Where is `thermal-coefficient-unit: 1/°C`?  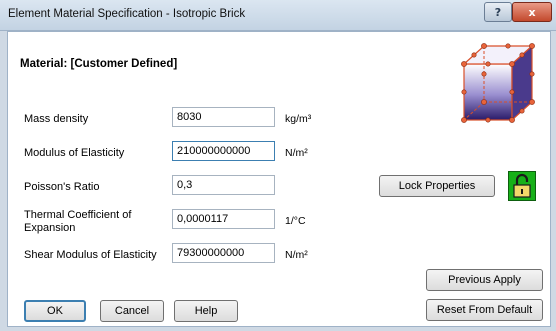
thermal-coefficient-unit: 1/°C is located at coordinates (295, 221).